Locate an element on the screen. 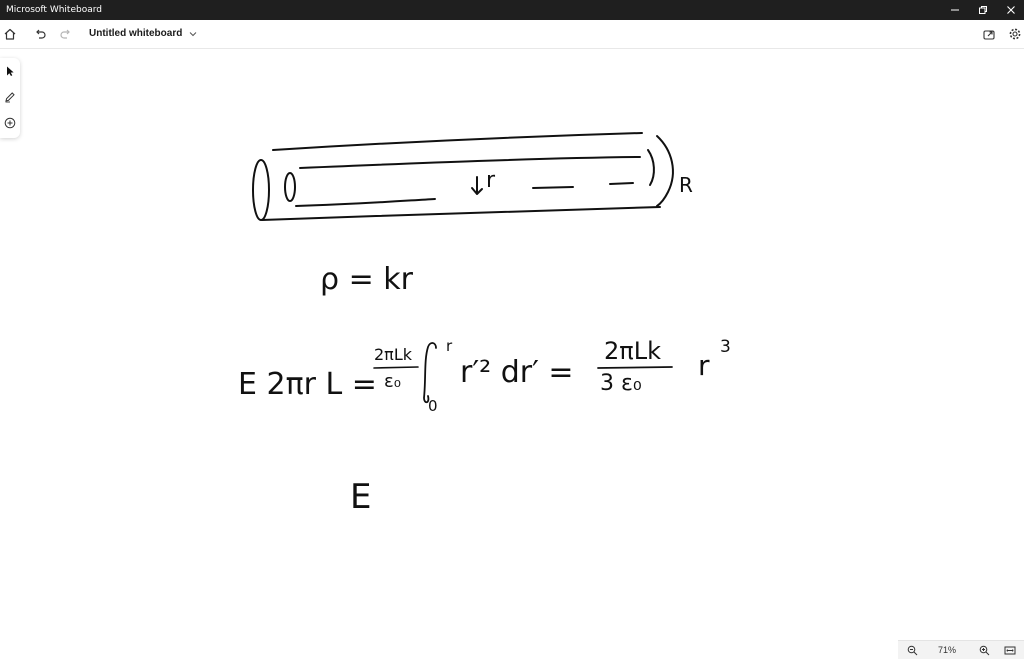  share-button is located at coordinates (989, 34).